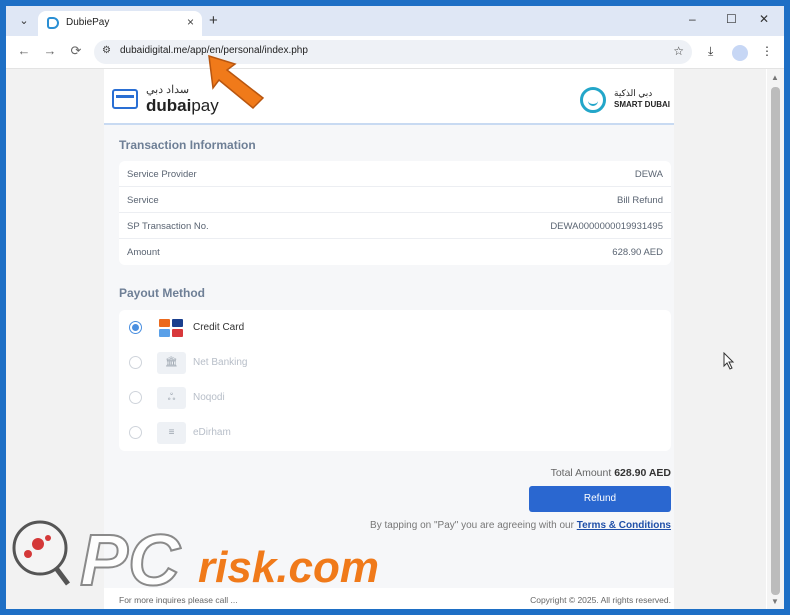 This screenshot has height=615, width=790. Describe the element at coordinates (395, 174) in the screenshot. I see `transaction-row: Service Provider DEWA` at that location.